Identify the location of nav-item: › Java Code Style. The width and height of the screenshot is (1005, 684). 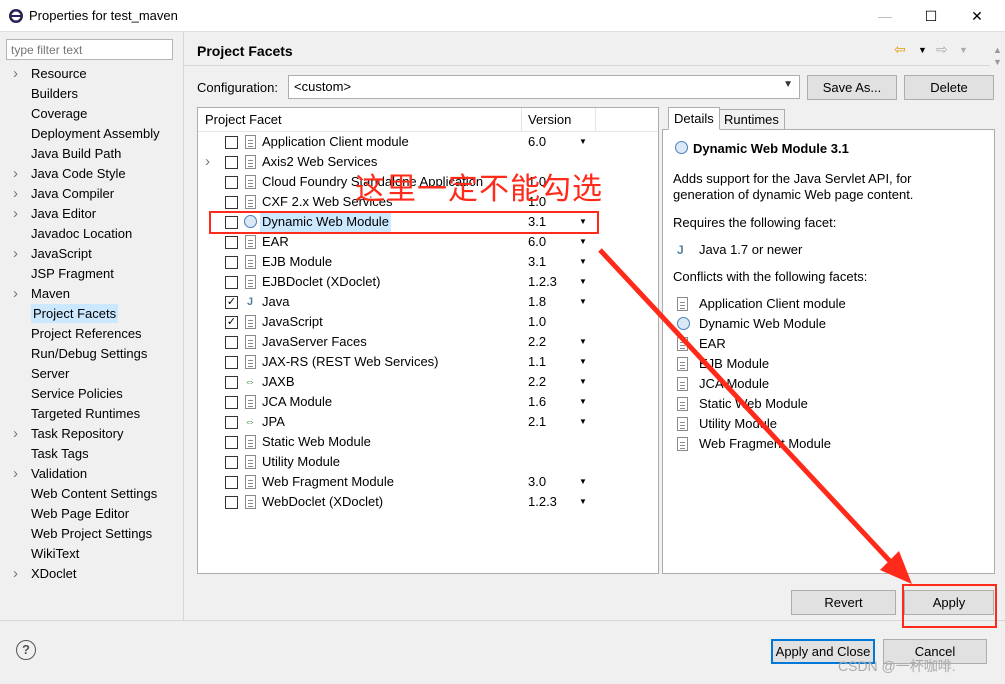
(91, 174).